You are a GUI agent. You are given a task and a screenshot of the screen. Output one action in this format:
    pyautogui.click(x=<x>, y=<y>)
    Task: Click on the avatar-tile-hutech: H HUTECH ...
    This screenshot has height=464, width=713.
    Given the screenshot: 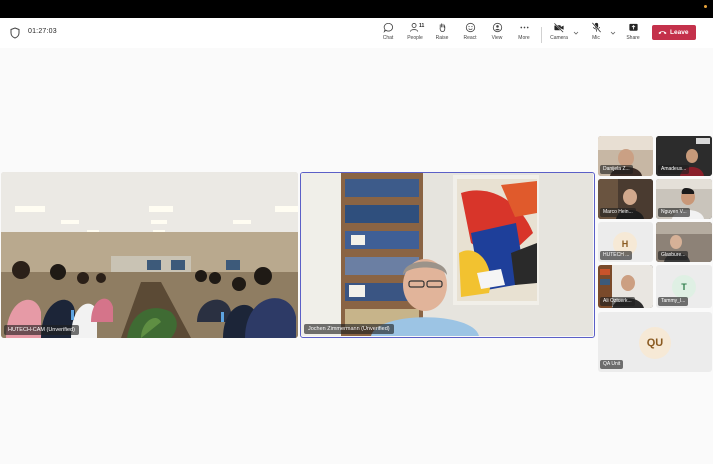 What is the action you would take?
    pyautogui.click(x=625, y=242)
    